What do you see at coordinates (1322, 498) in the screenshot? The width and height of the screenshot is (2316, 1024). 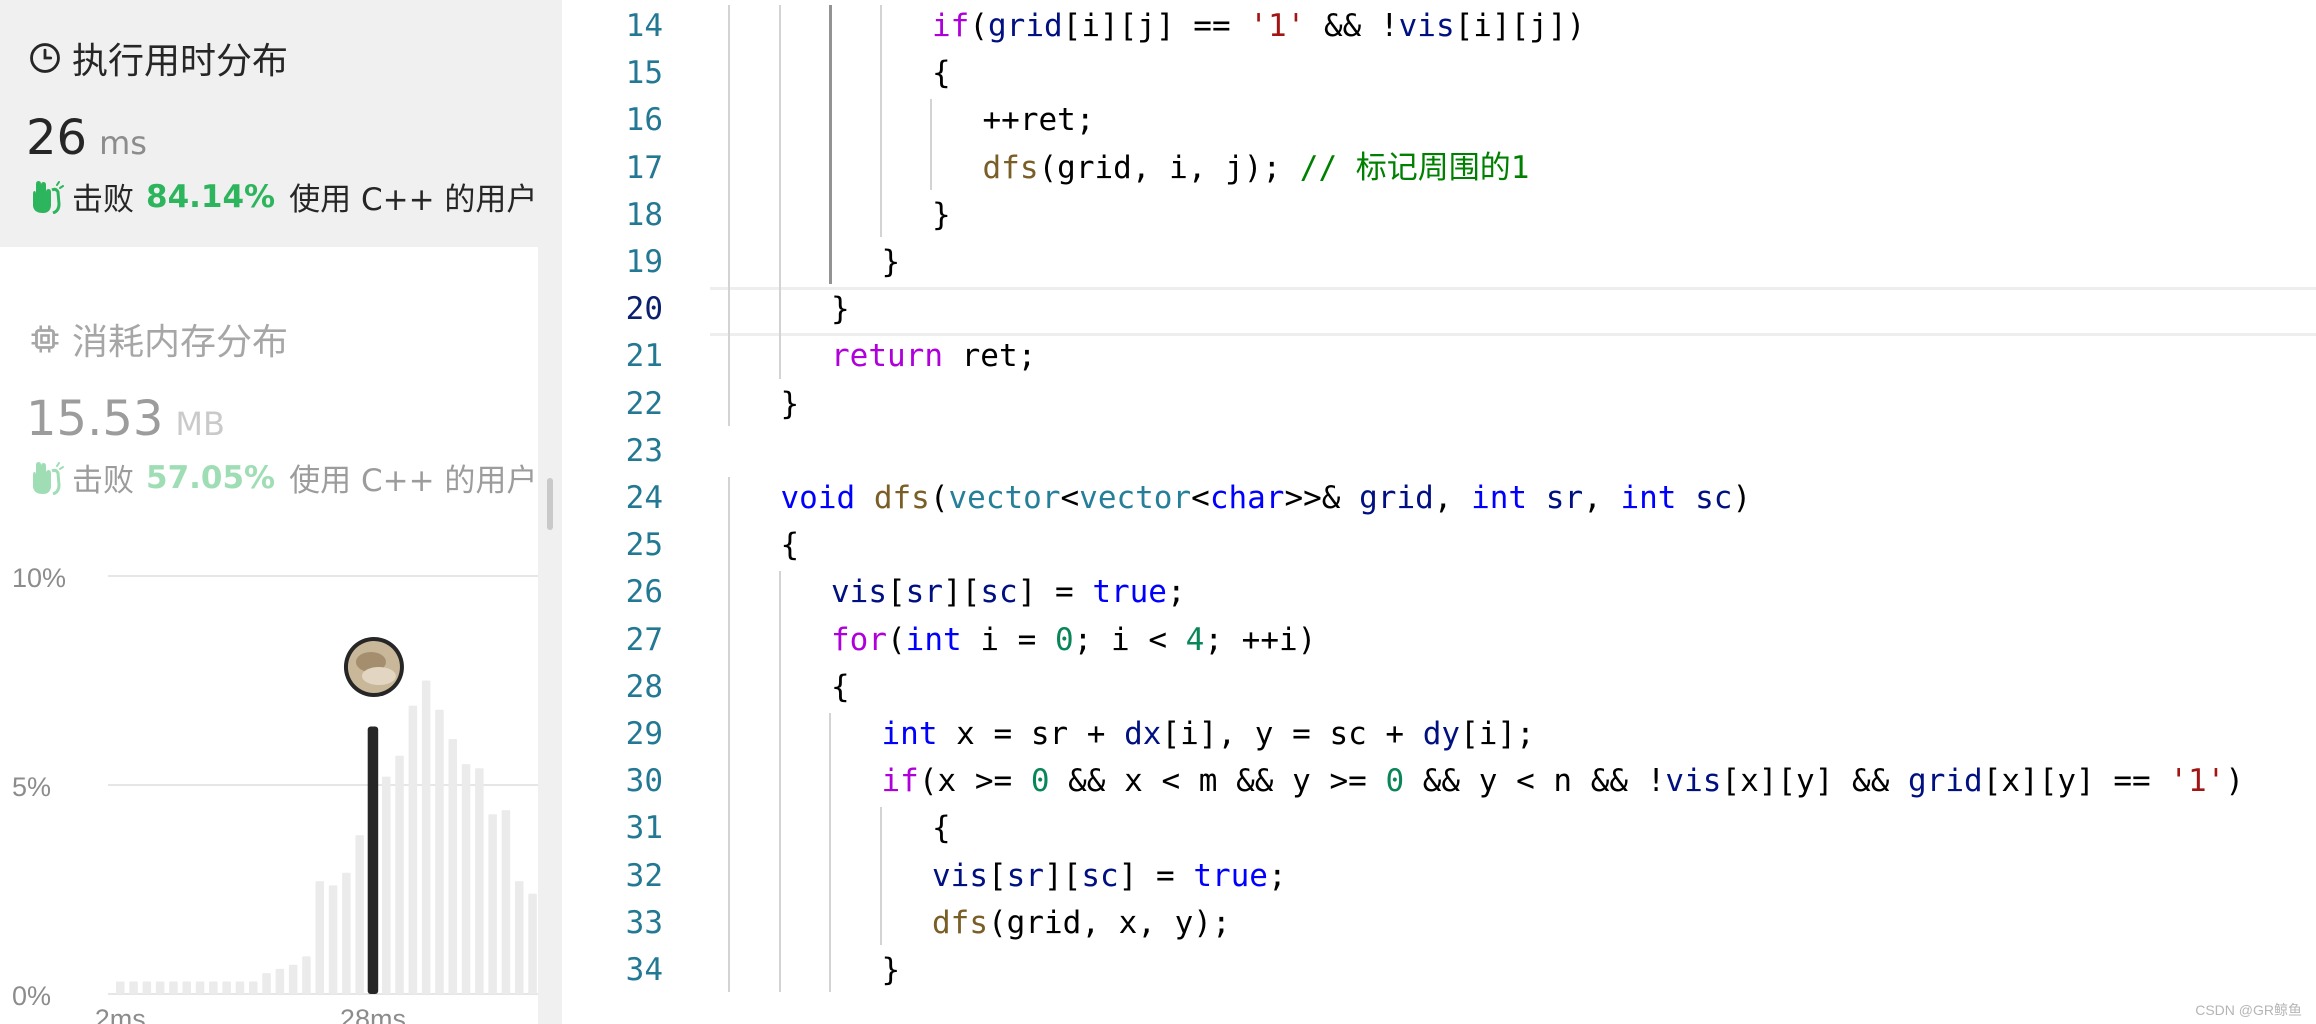 I see `code-token: >>&` at bounding box center [1322, 498].